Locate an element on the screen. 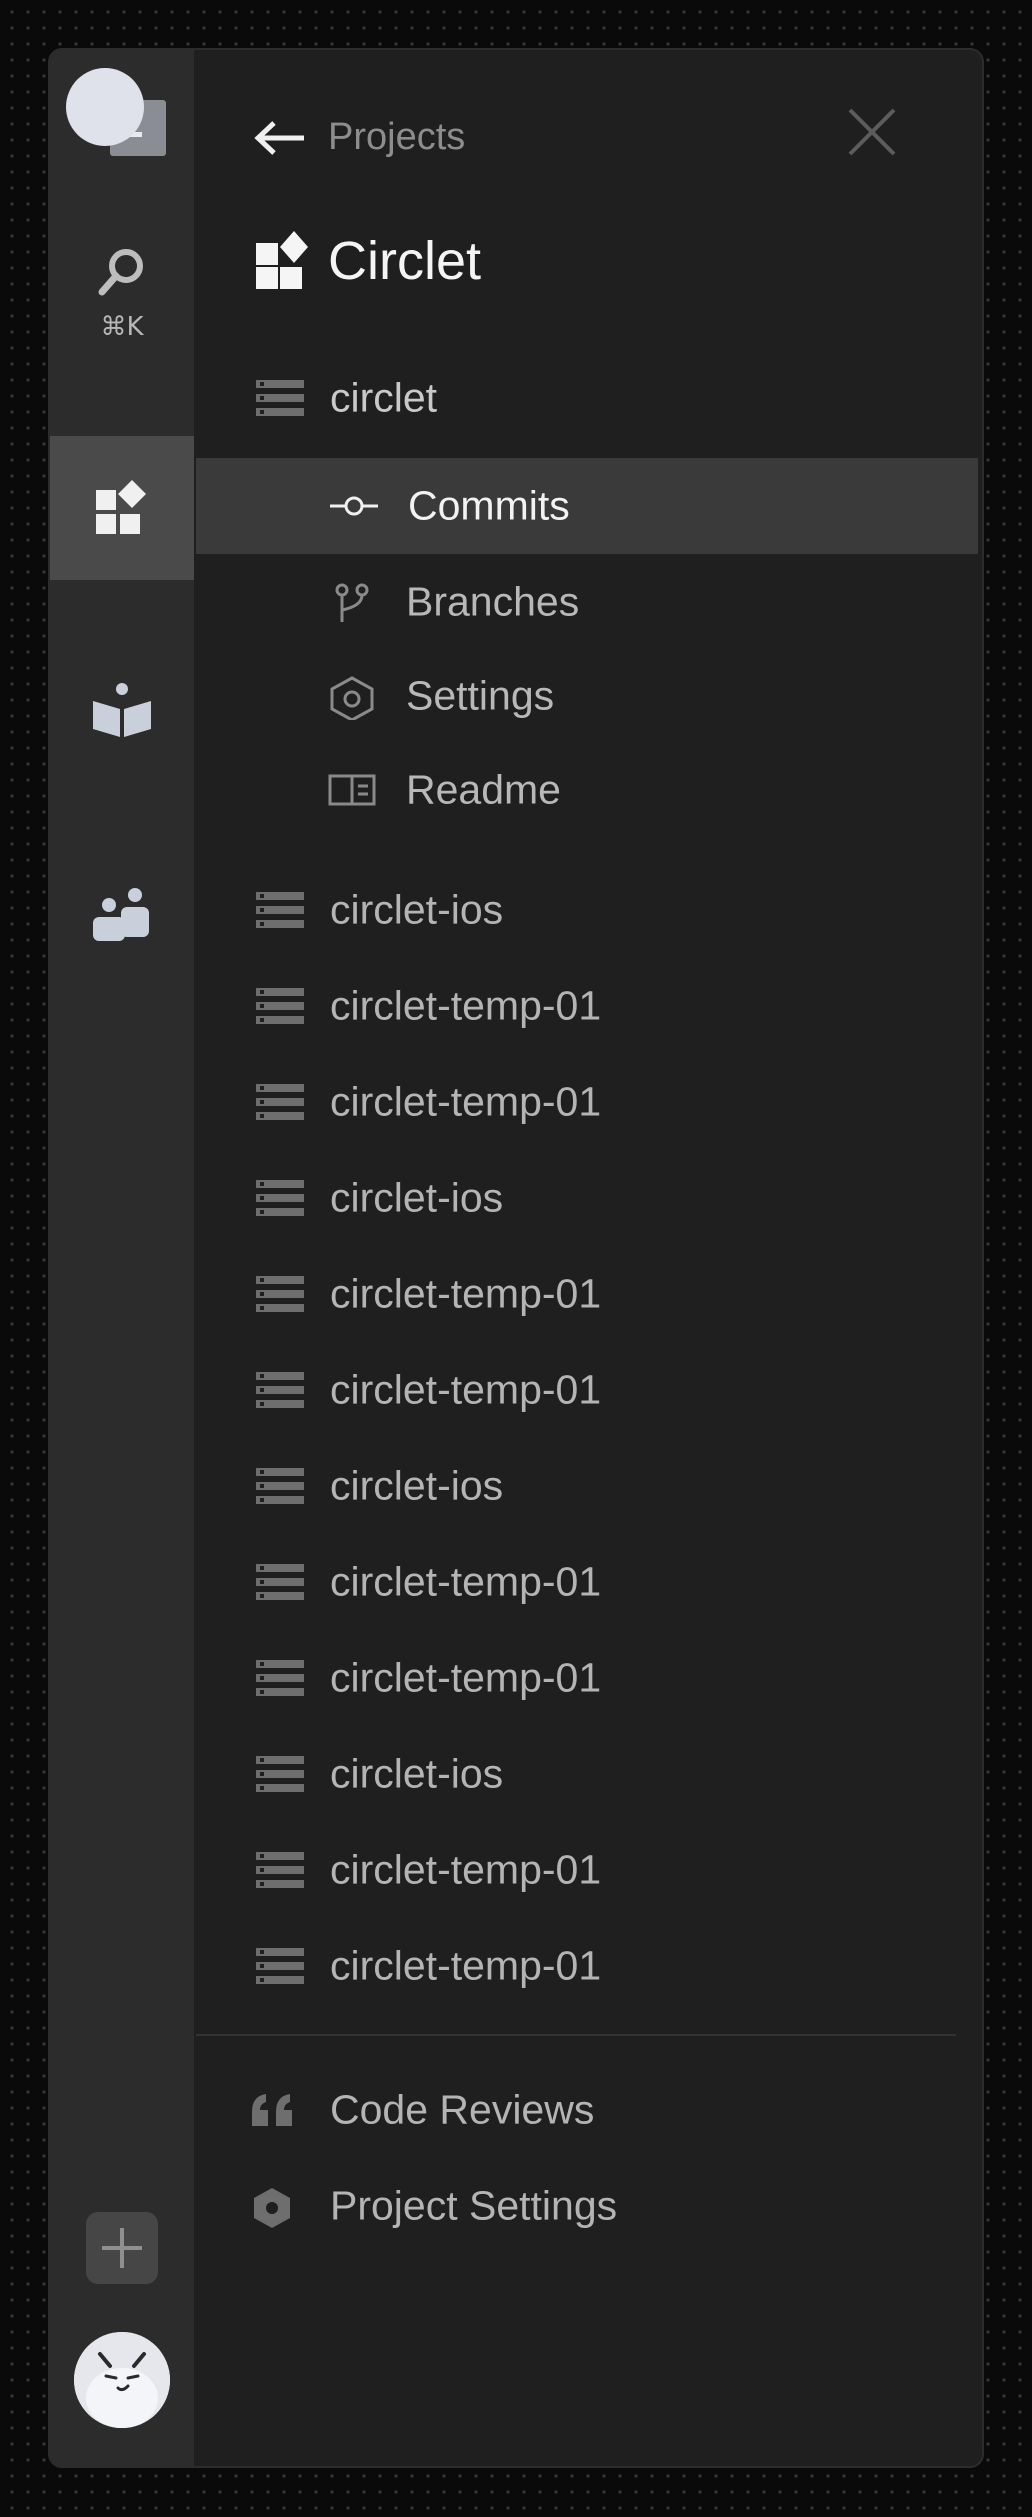  back-label: Projects is located at coordinates (397, 137).